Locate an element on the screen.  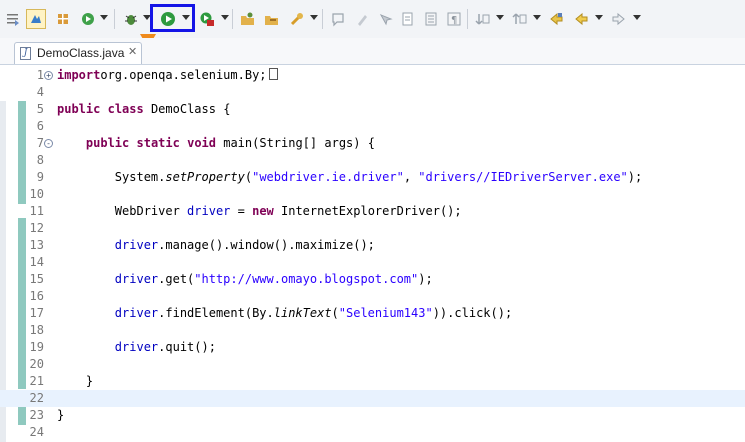
code-line: 16 is located at coordinates (372, 296).